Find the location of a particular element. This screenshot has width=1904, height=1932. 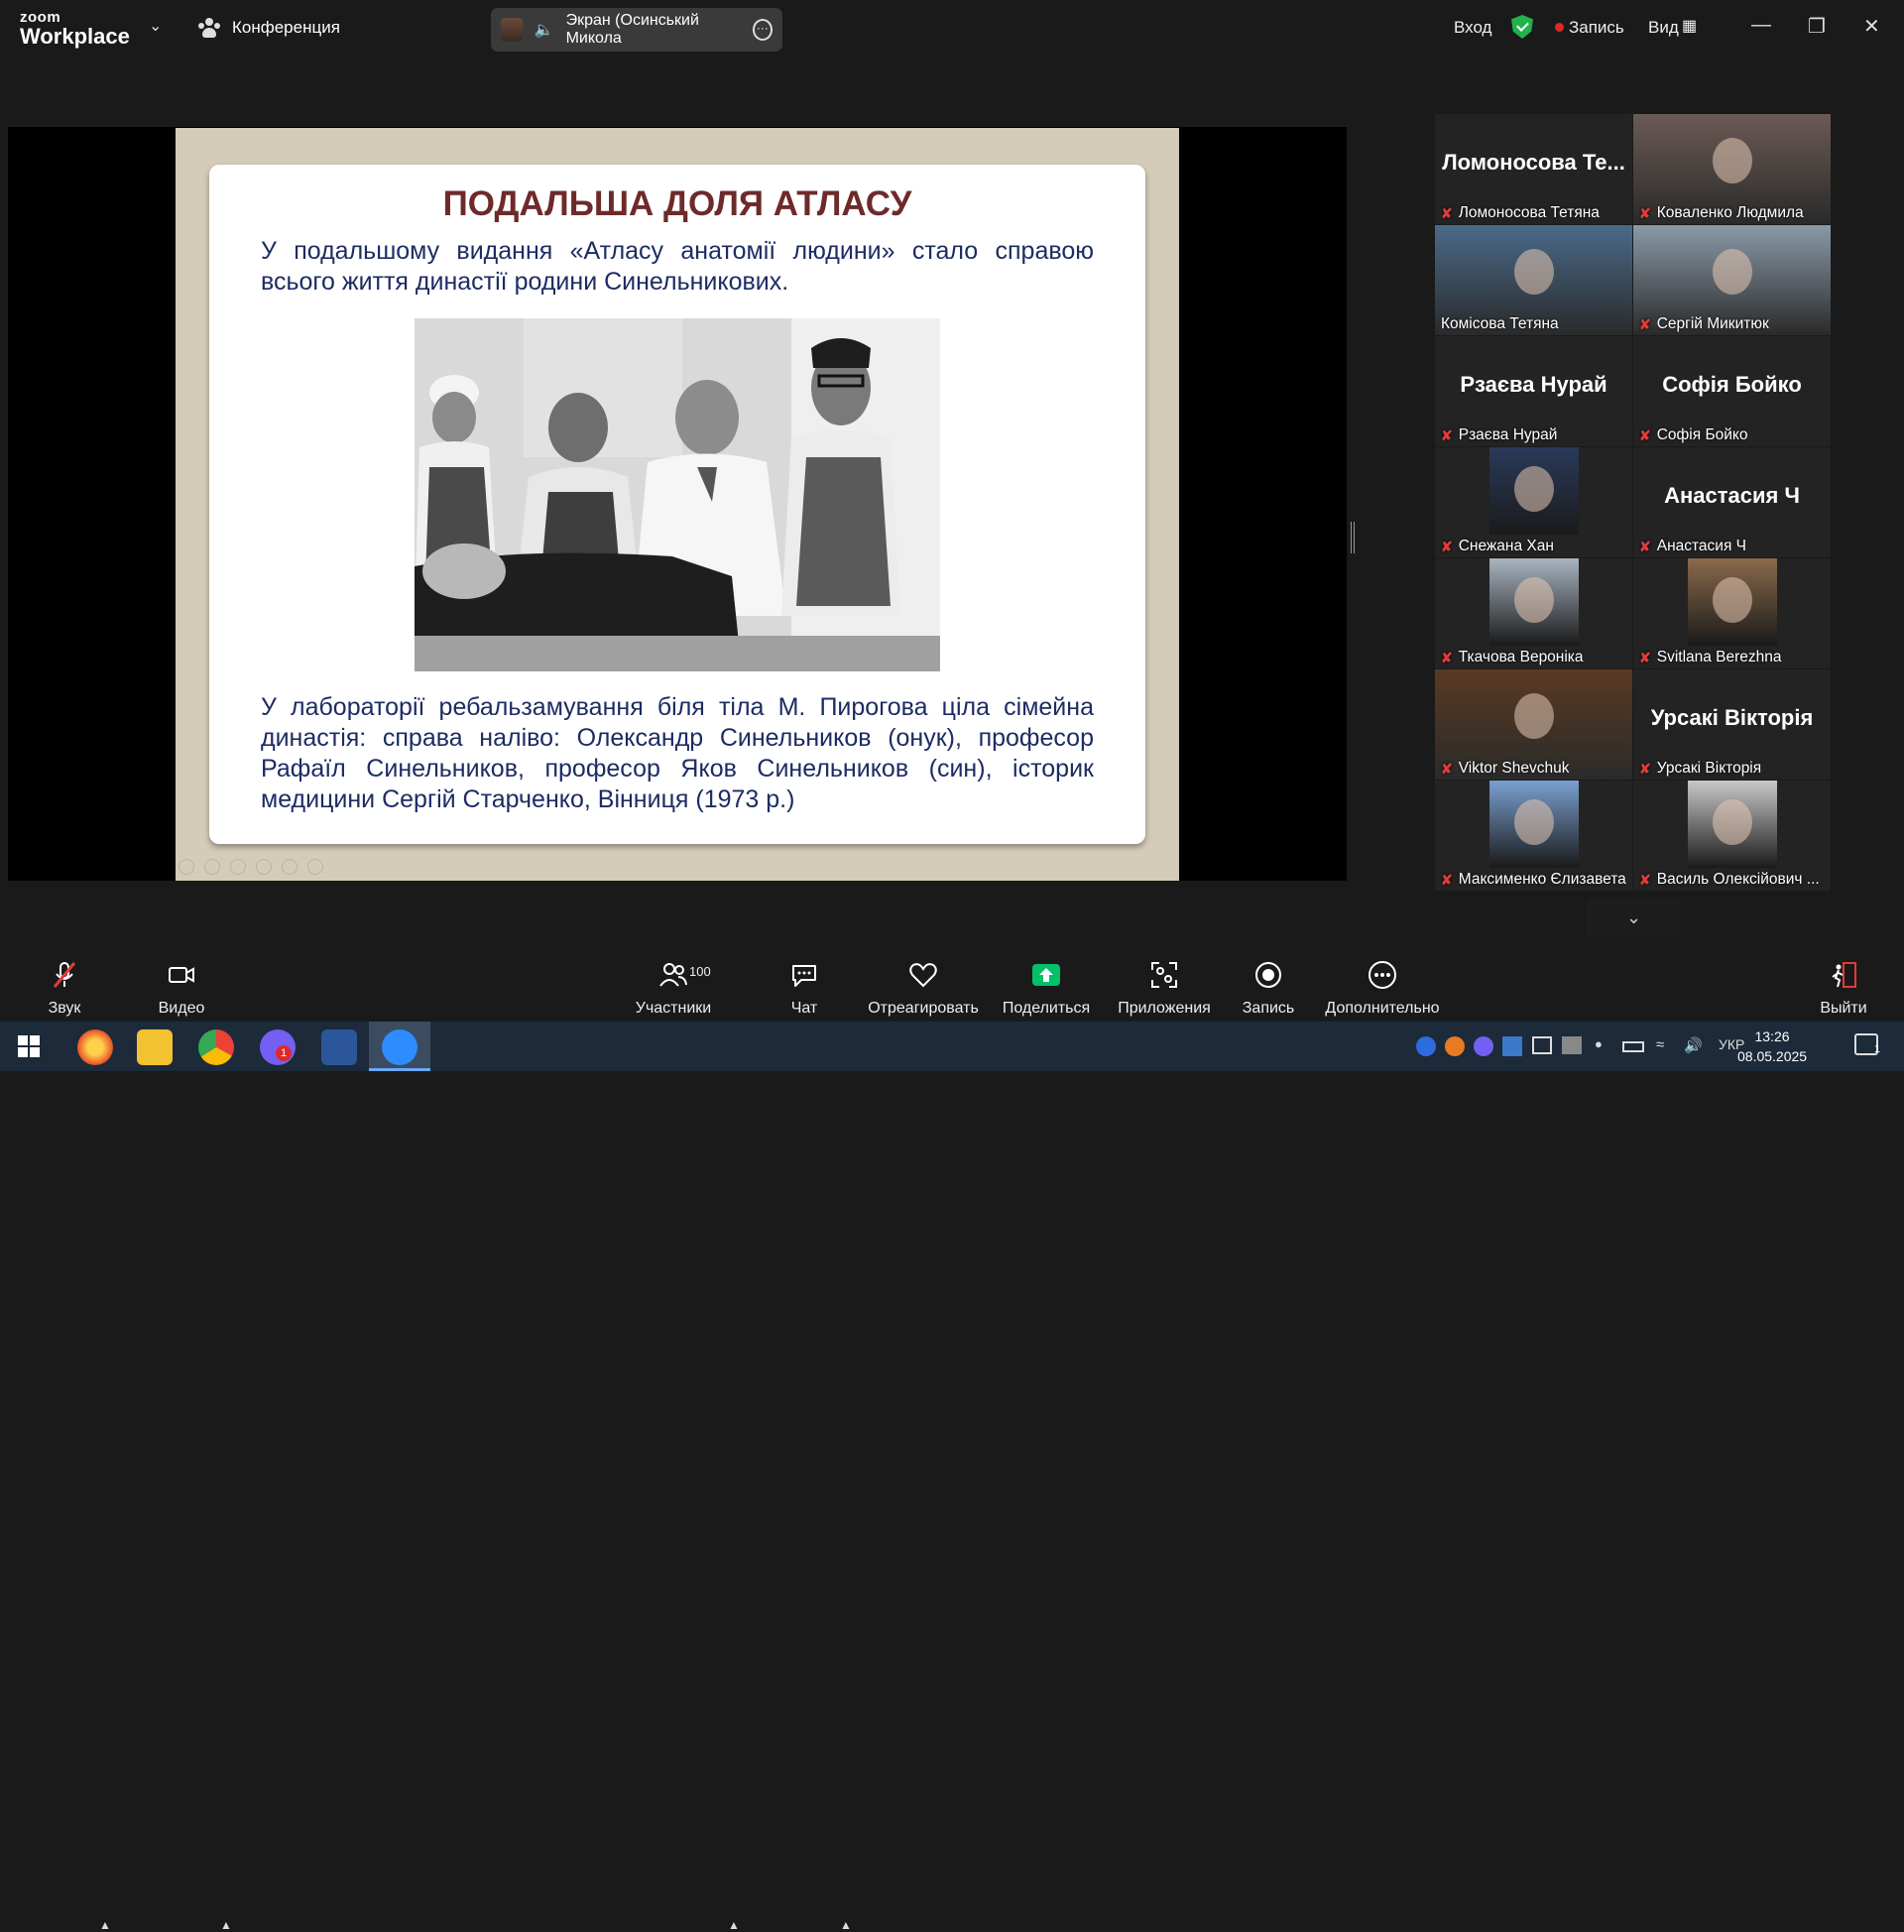

apps-icon is located at coordinates (1164, 975).